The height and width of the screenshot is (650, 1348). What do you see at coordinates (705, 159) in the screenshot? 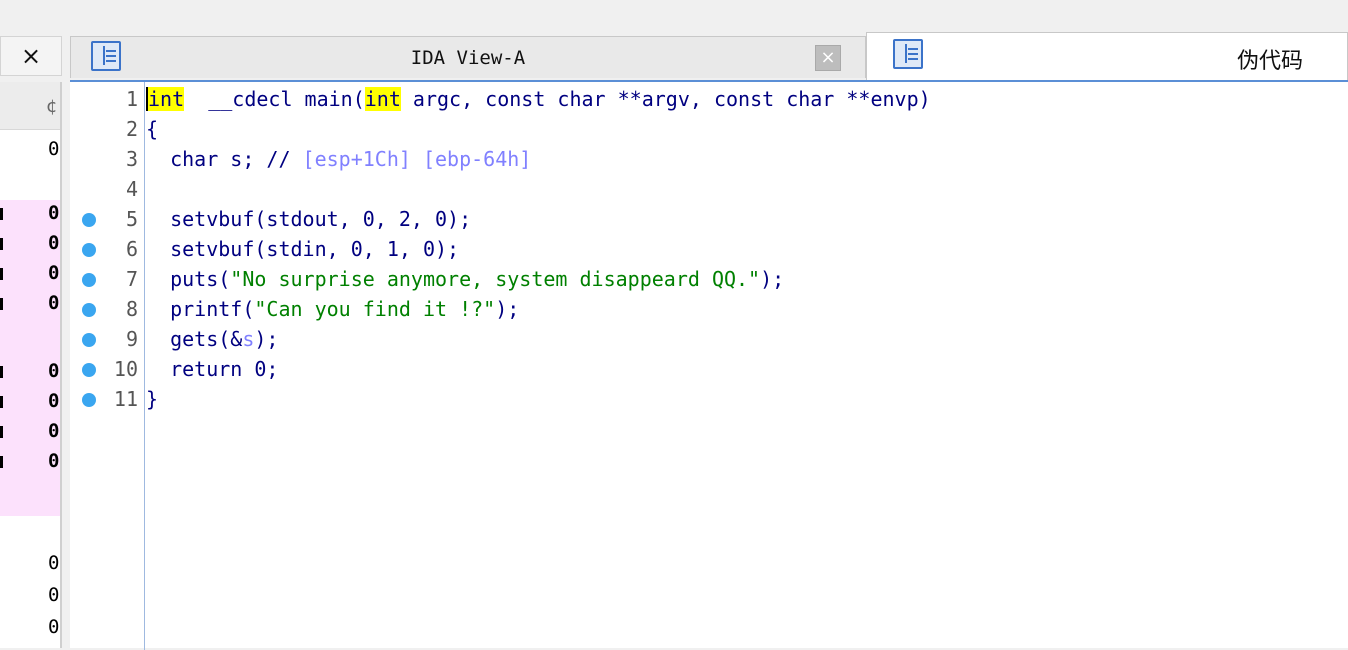
I see `code-line: 3 char s; // [esp+1Ch] [ebp-64h]` at bounding box center [705, 159].